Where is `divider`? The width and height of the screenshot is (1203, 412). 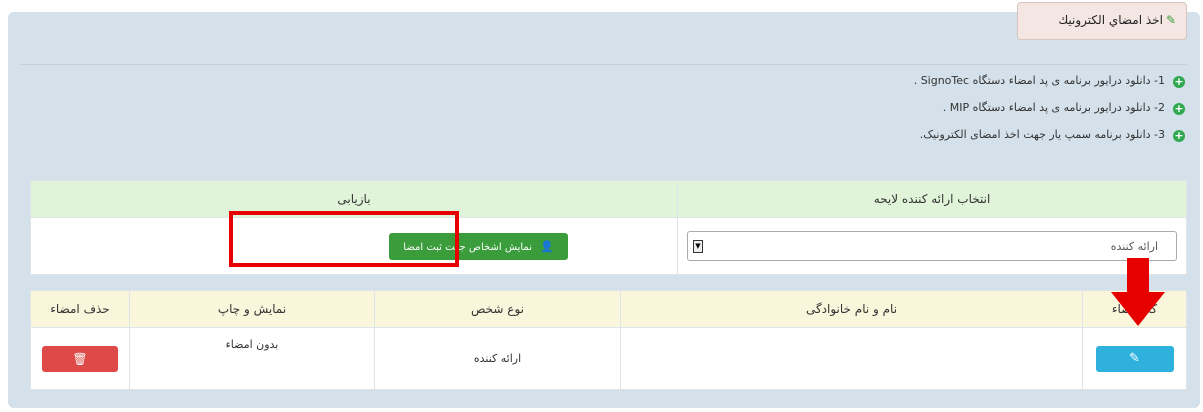 divider is located at coordinates (603, 64).